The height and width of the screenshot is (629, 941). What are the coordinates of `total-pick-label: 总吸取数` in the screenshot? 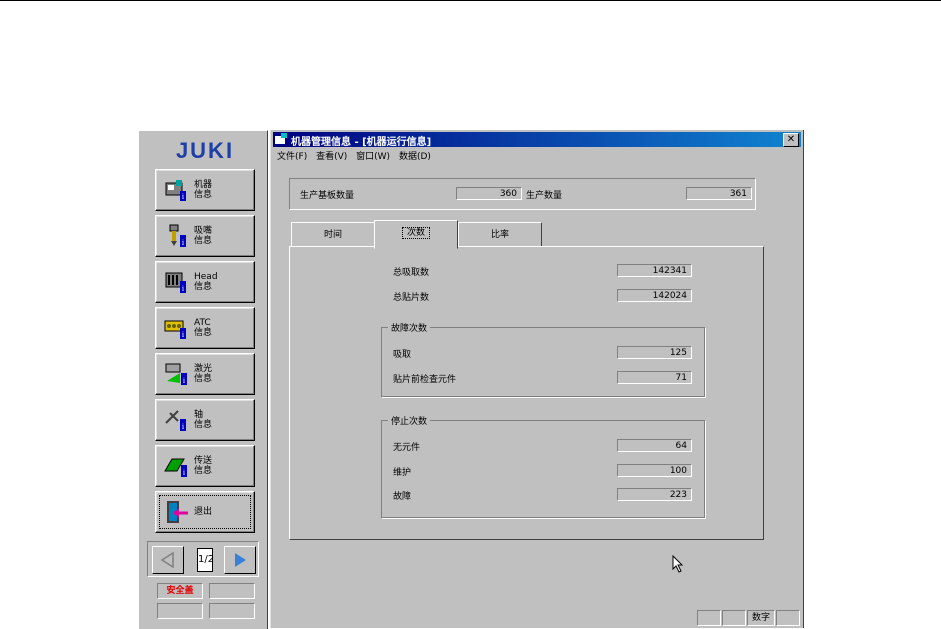 It's located at (411, 273).